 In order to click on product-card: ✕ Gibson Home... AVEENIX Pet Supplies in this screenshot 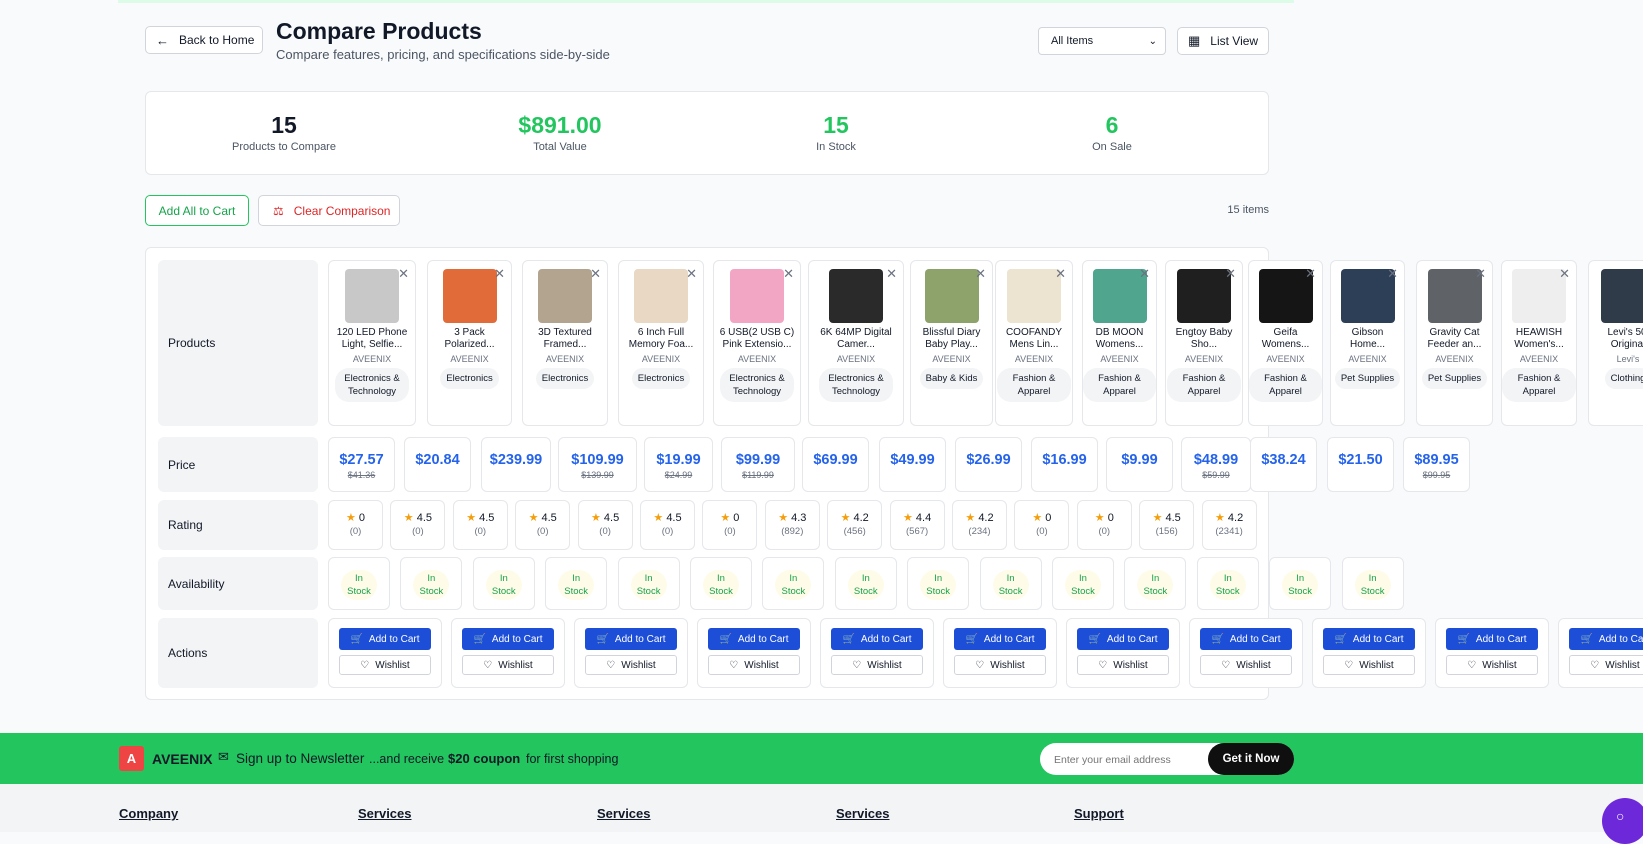, I will do `click(1367, 343)`.